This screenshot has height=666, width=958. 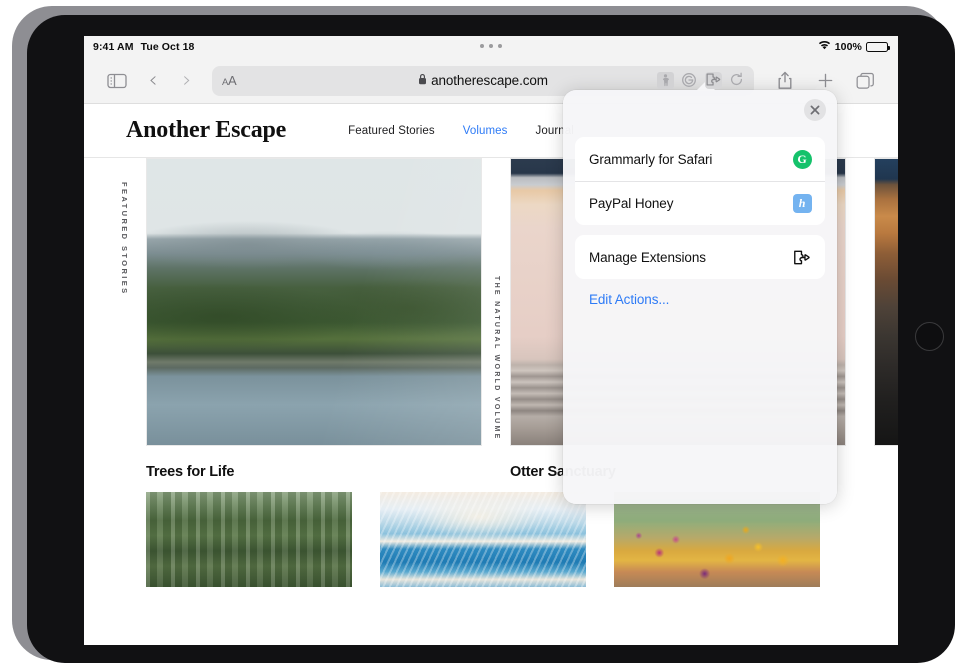 What do you see at coordinates (483, 539) in the screenshot?
I see `blue-mountain-illustration` at bounding box center [483, 539].